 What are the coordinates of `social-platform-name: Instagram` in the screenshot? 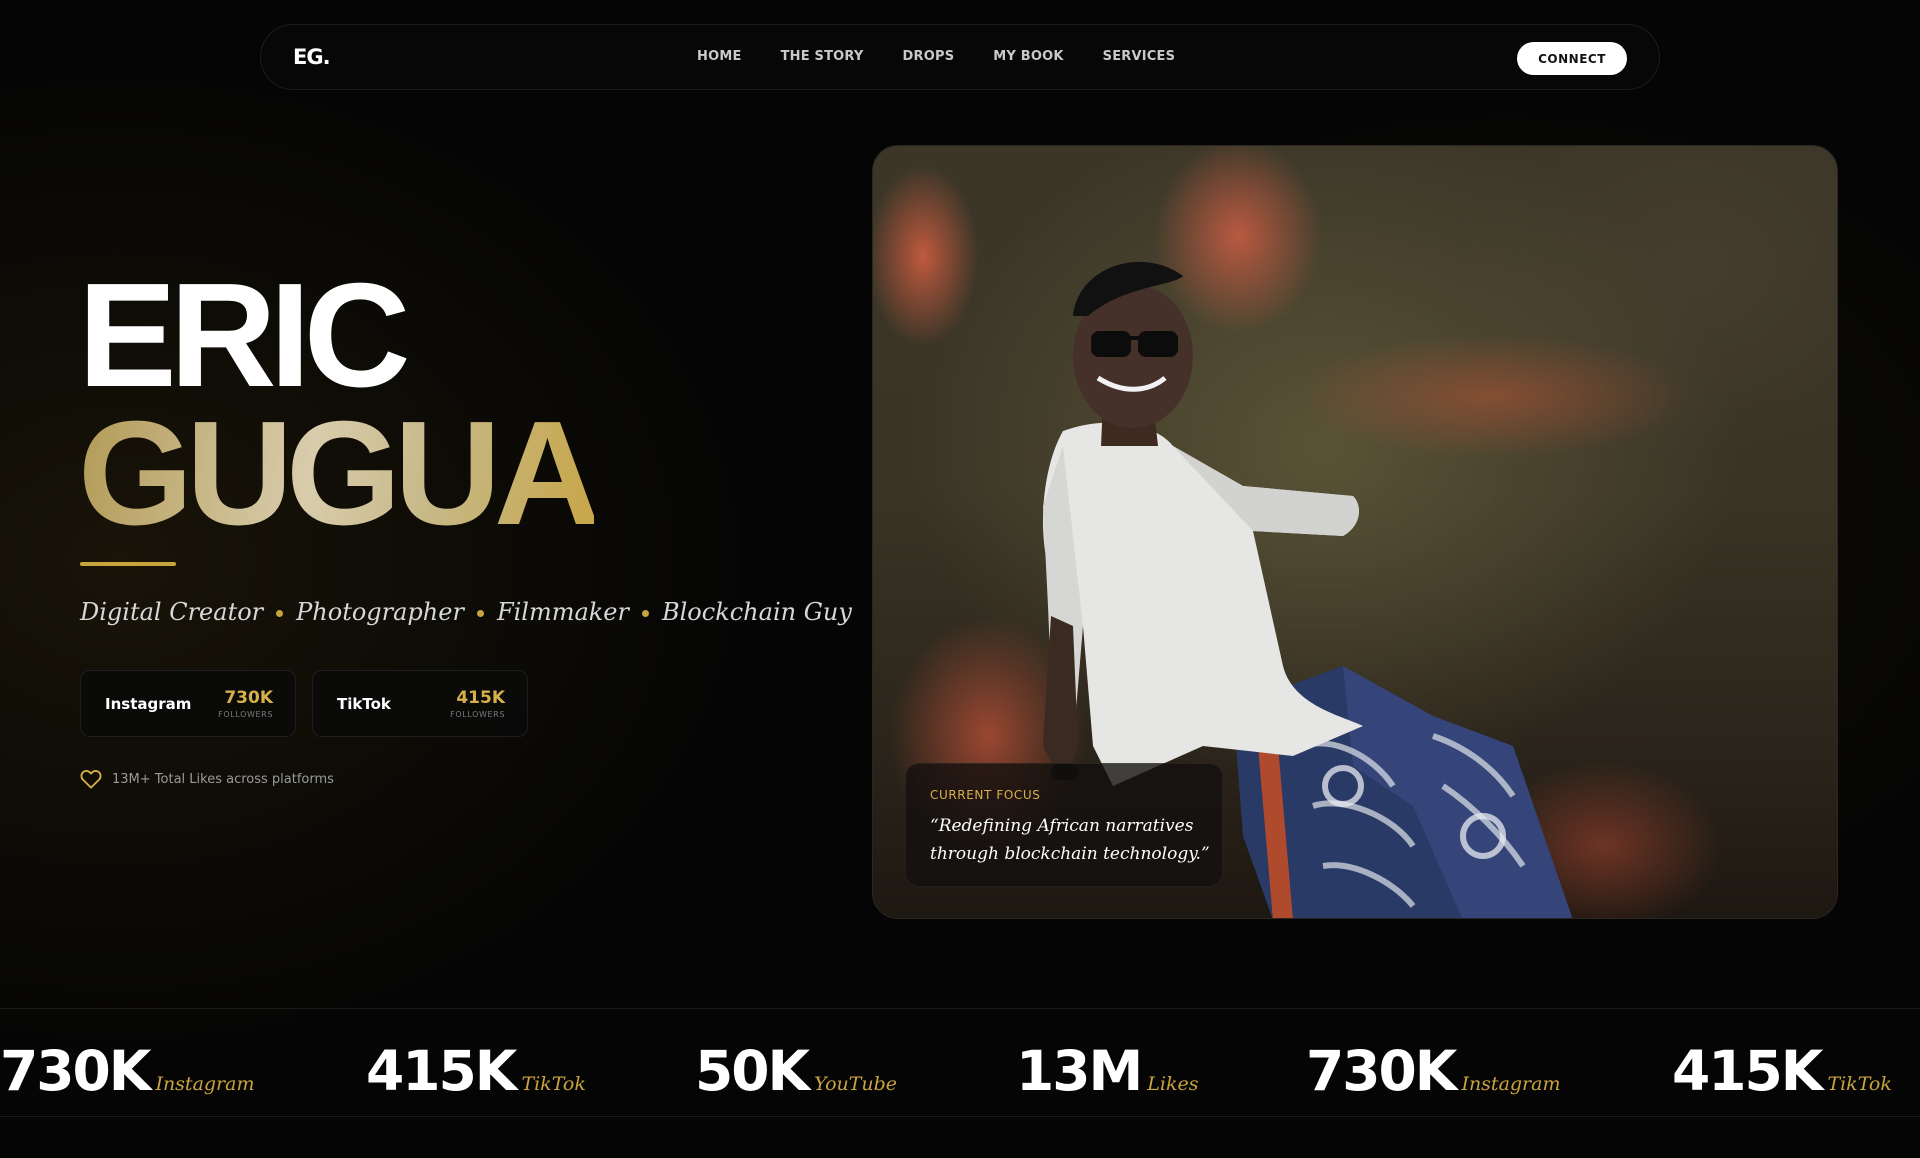 It's located at (148, 704).